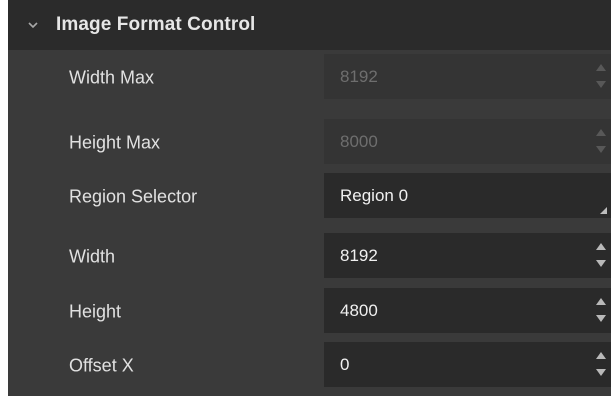 The width and height of the screenshot is (611, 396). Describe the element at coordinates (359, 76) in the screenshot. I see `width-max-value: 8192` at that location.